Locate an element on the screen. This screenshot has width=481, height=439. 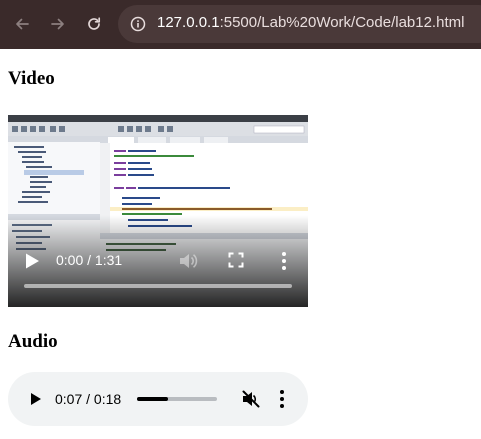
reload-icon is located at coordinates (94, 23).